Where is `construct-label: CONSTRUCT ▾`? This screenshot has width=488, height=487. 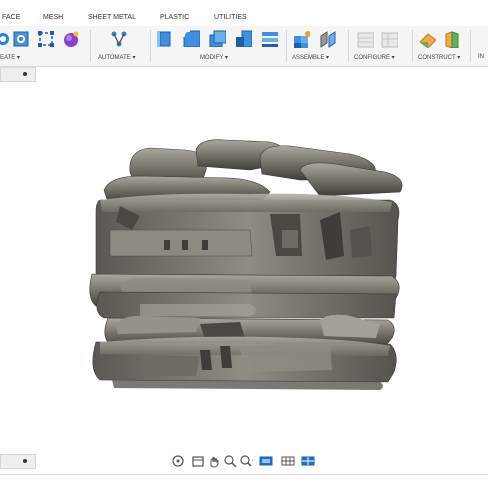 construct-label: CONSTRUCT ▾ is located at coordinates (439, 57).